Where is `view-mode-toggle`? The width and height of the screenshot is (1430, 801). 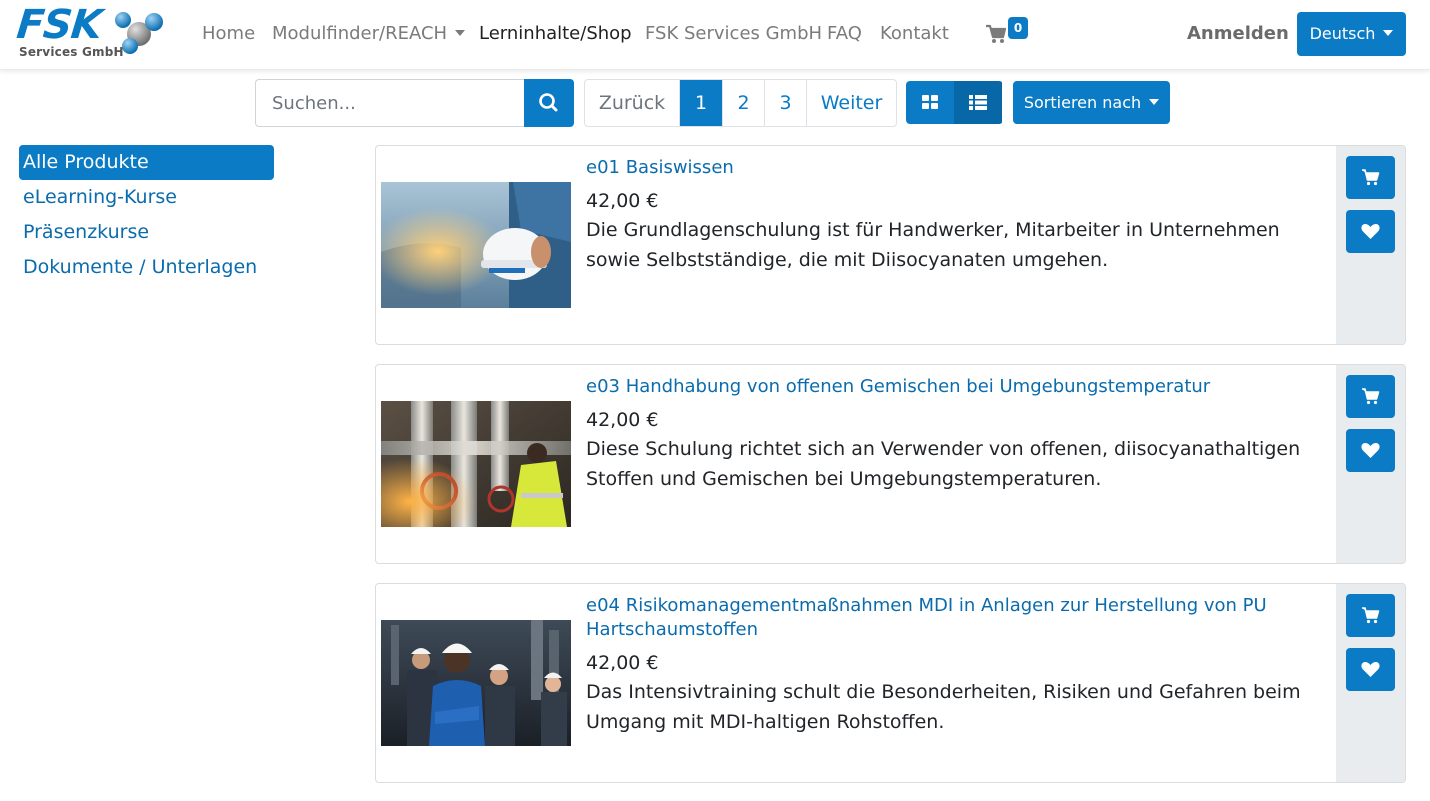 view-mode-toggle is located at coordinates (954, 102).